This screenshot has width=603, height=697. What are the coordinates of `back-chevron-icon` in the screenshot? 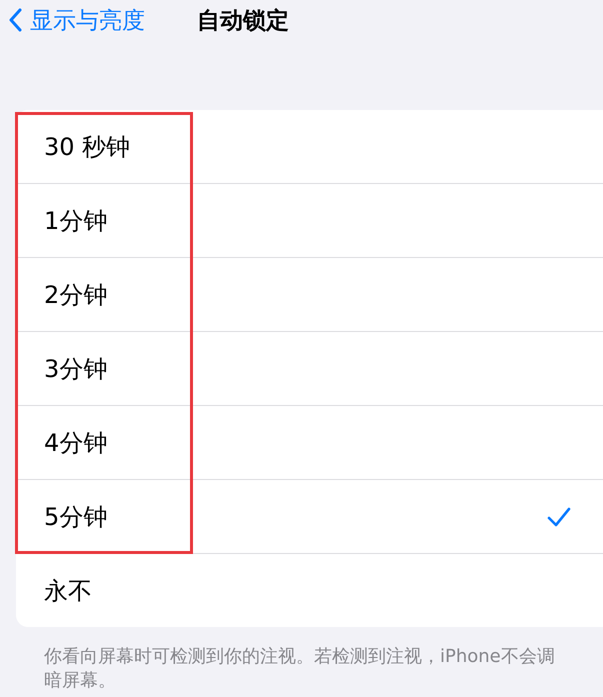 It's located at (15, 20).